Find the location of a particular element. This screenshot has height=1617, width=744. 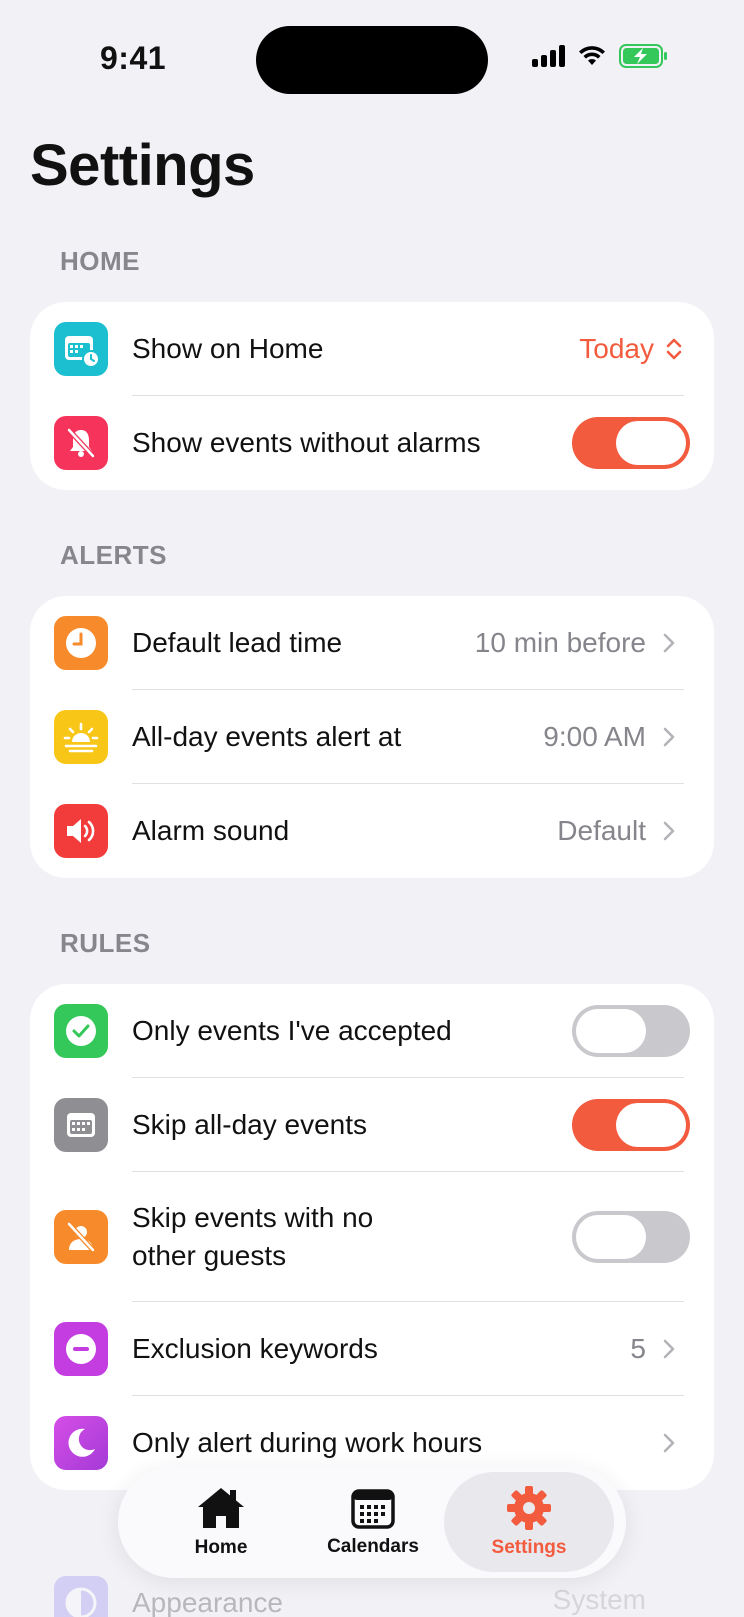

gear-icon is located at coordinates (529, 1508).